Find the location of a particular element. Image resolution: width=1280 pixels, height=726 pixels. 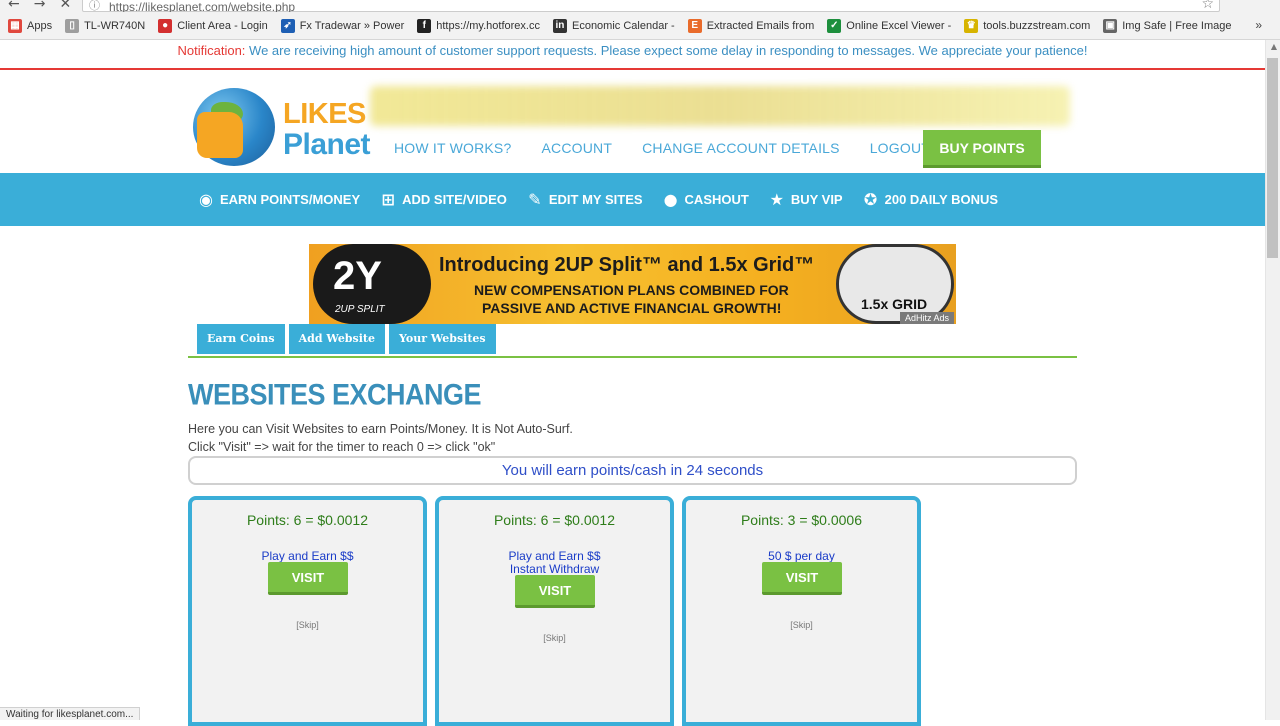

bookmark-item: ● Client Area - Login is located at coordinates (213, 25).